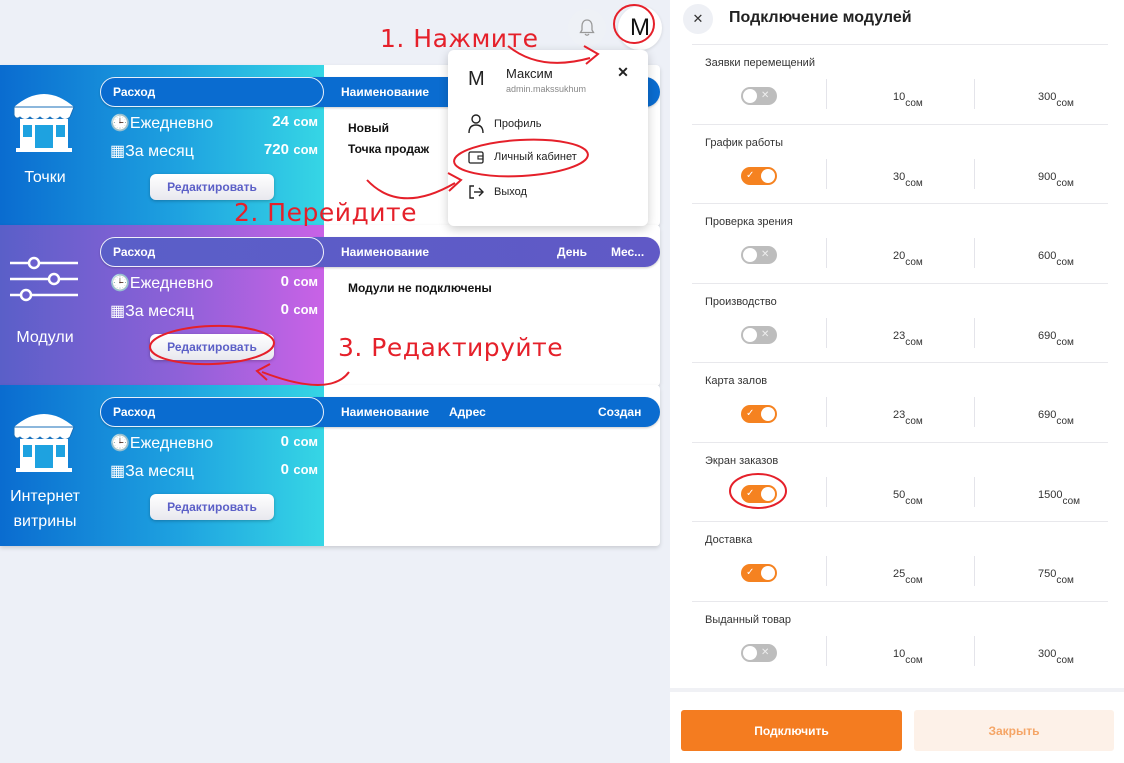  What do you see at coordinates (476, 157) in the screenshot?
I see `wallet-icon` at bounding box center [476, 157].